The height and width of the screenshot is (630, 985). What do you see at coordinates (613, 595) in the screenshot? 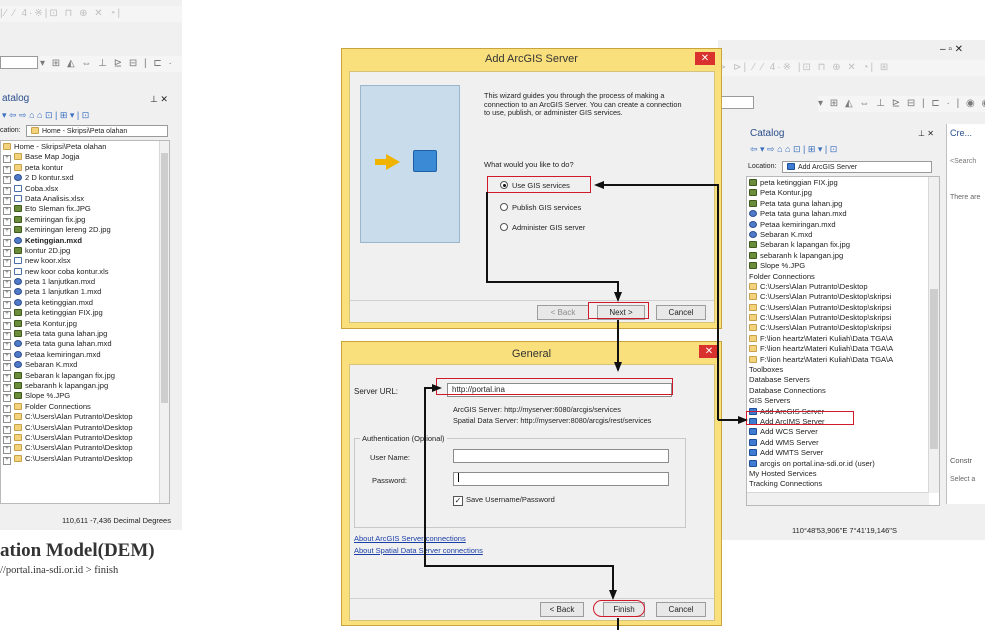
I see `arrowhead-finish` at bounding box center [613, 595].